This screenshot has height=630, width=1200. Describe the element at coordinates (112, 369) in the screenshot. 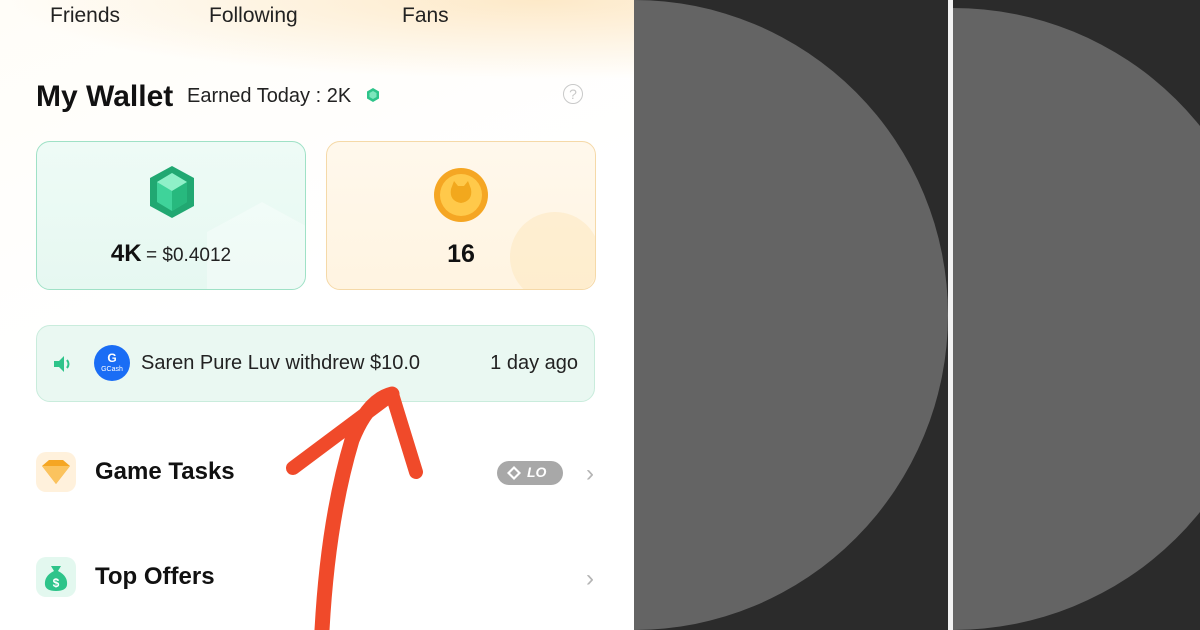

I see `gcash-logo-text: GCash` at that location.